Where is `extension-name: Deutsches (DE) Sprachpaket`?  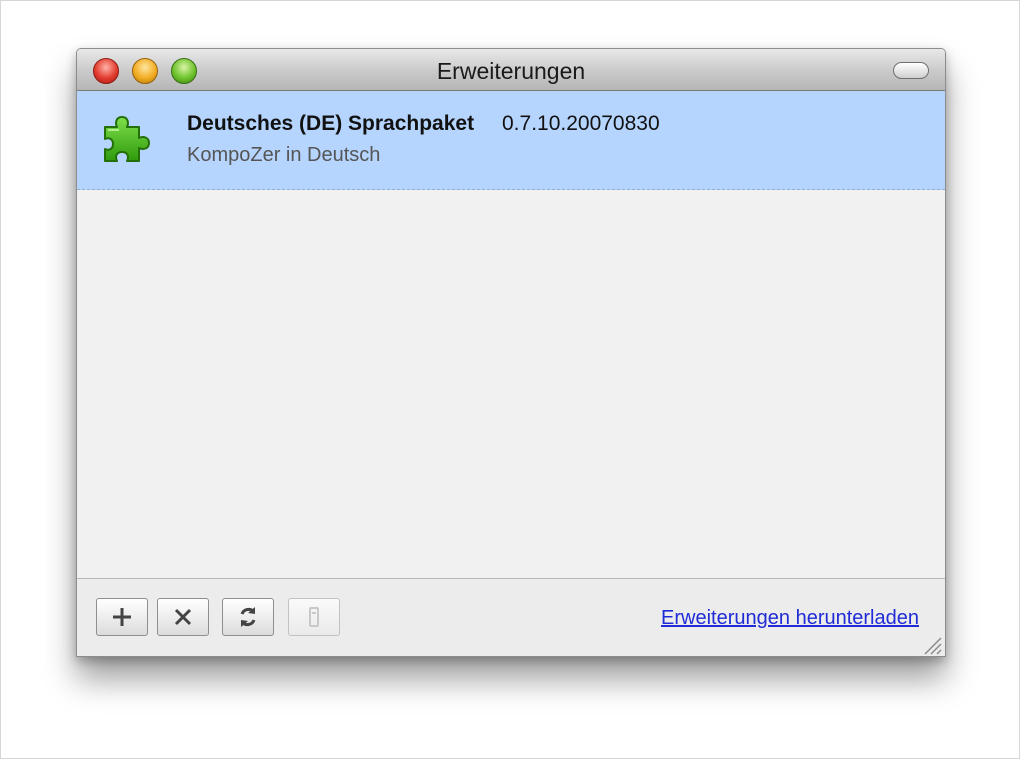
extension-name: Deutsches (DE) Sprachpaket is located at coordinates (331, 123).